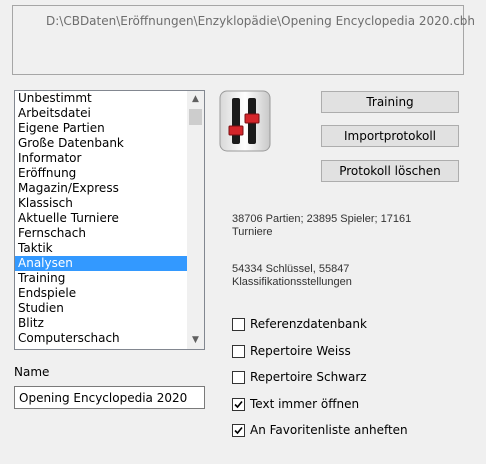 This screenshot has width=486, height=464. Describe the element at coordinates (101, 347) in the screenshot. I see `list-item-partial` at that location.